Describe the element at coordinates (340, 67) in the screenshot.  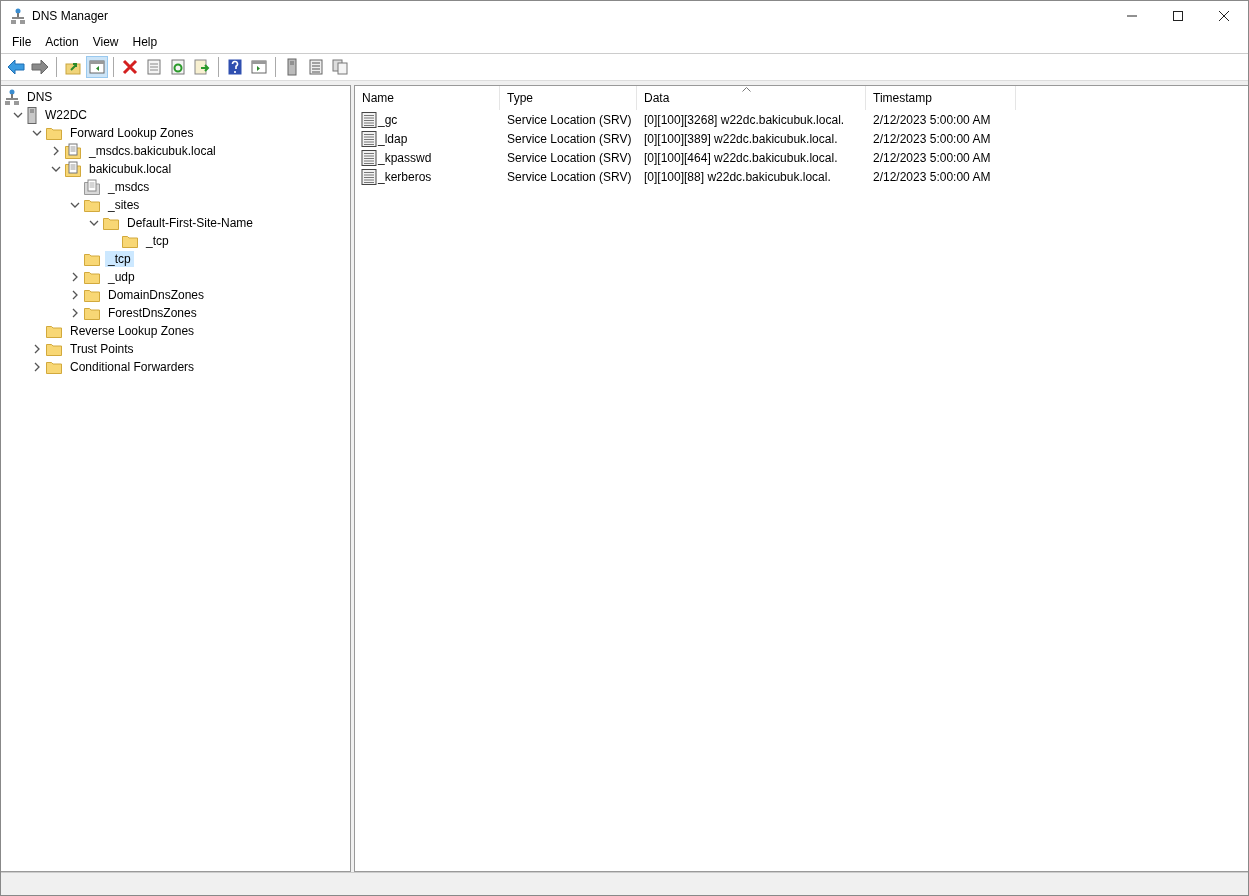
I see `copy-icon` at that location.